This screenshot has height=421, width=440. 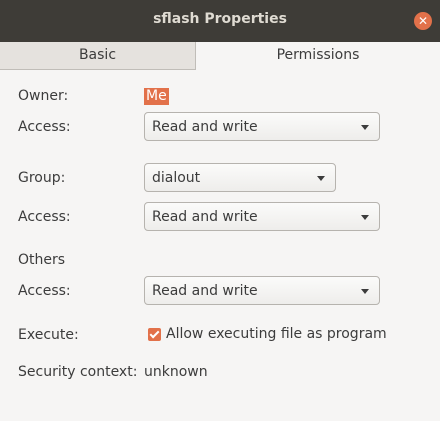 What do you see at coordinates (78, 372) in the screenshot?
I see `security-context-label: Security context:` at bounding box center [78, 372].